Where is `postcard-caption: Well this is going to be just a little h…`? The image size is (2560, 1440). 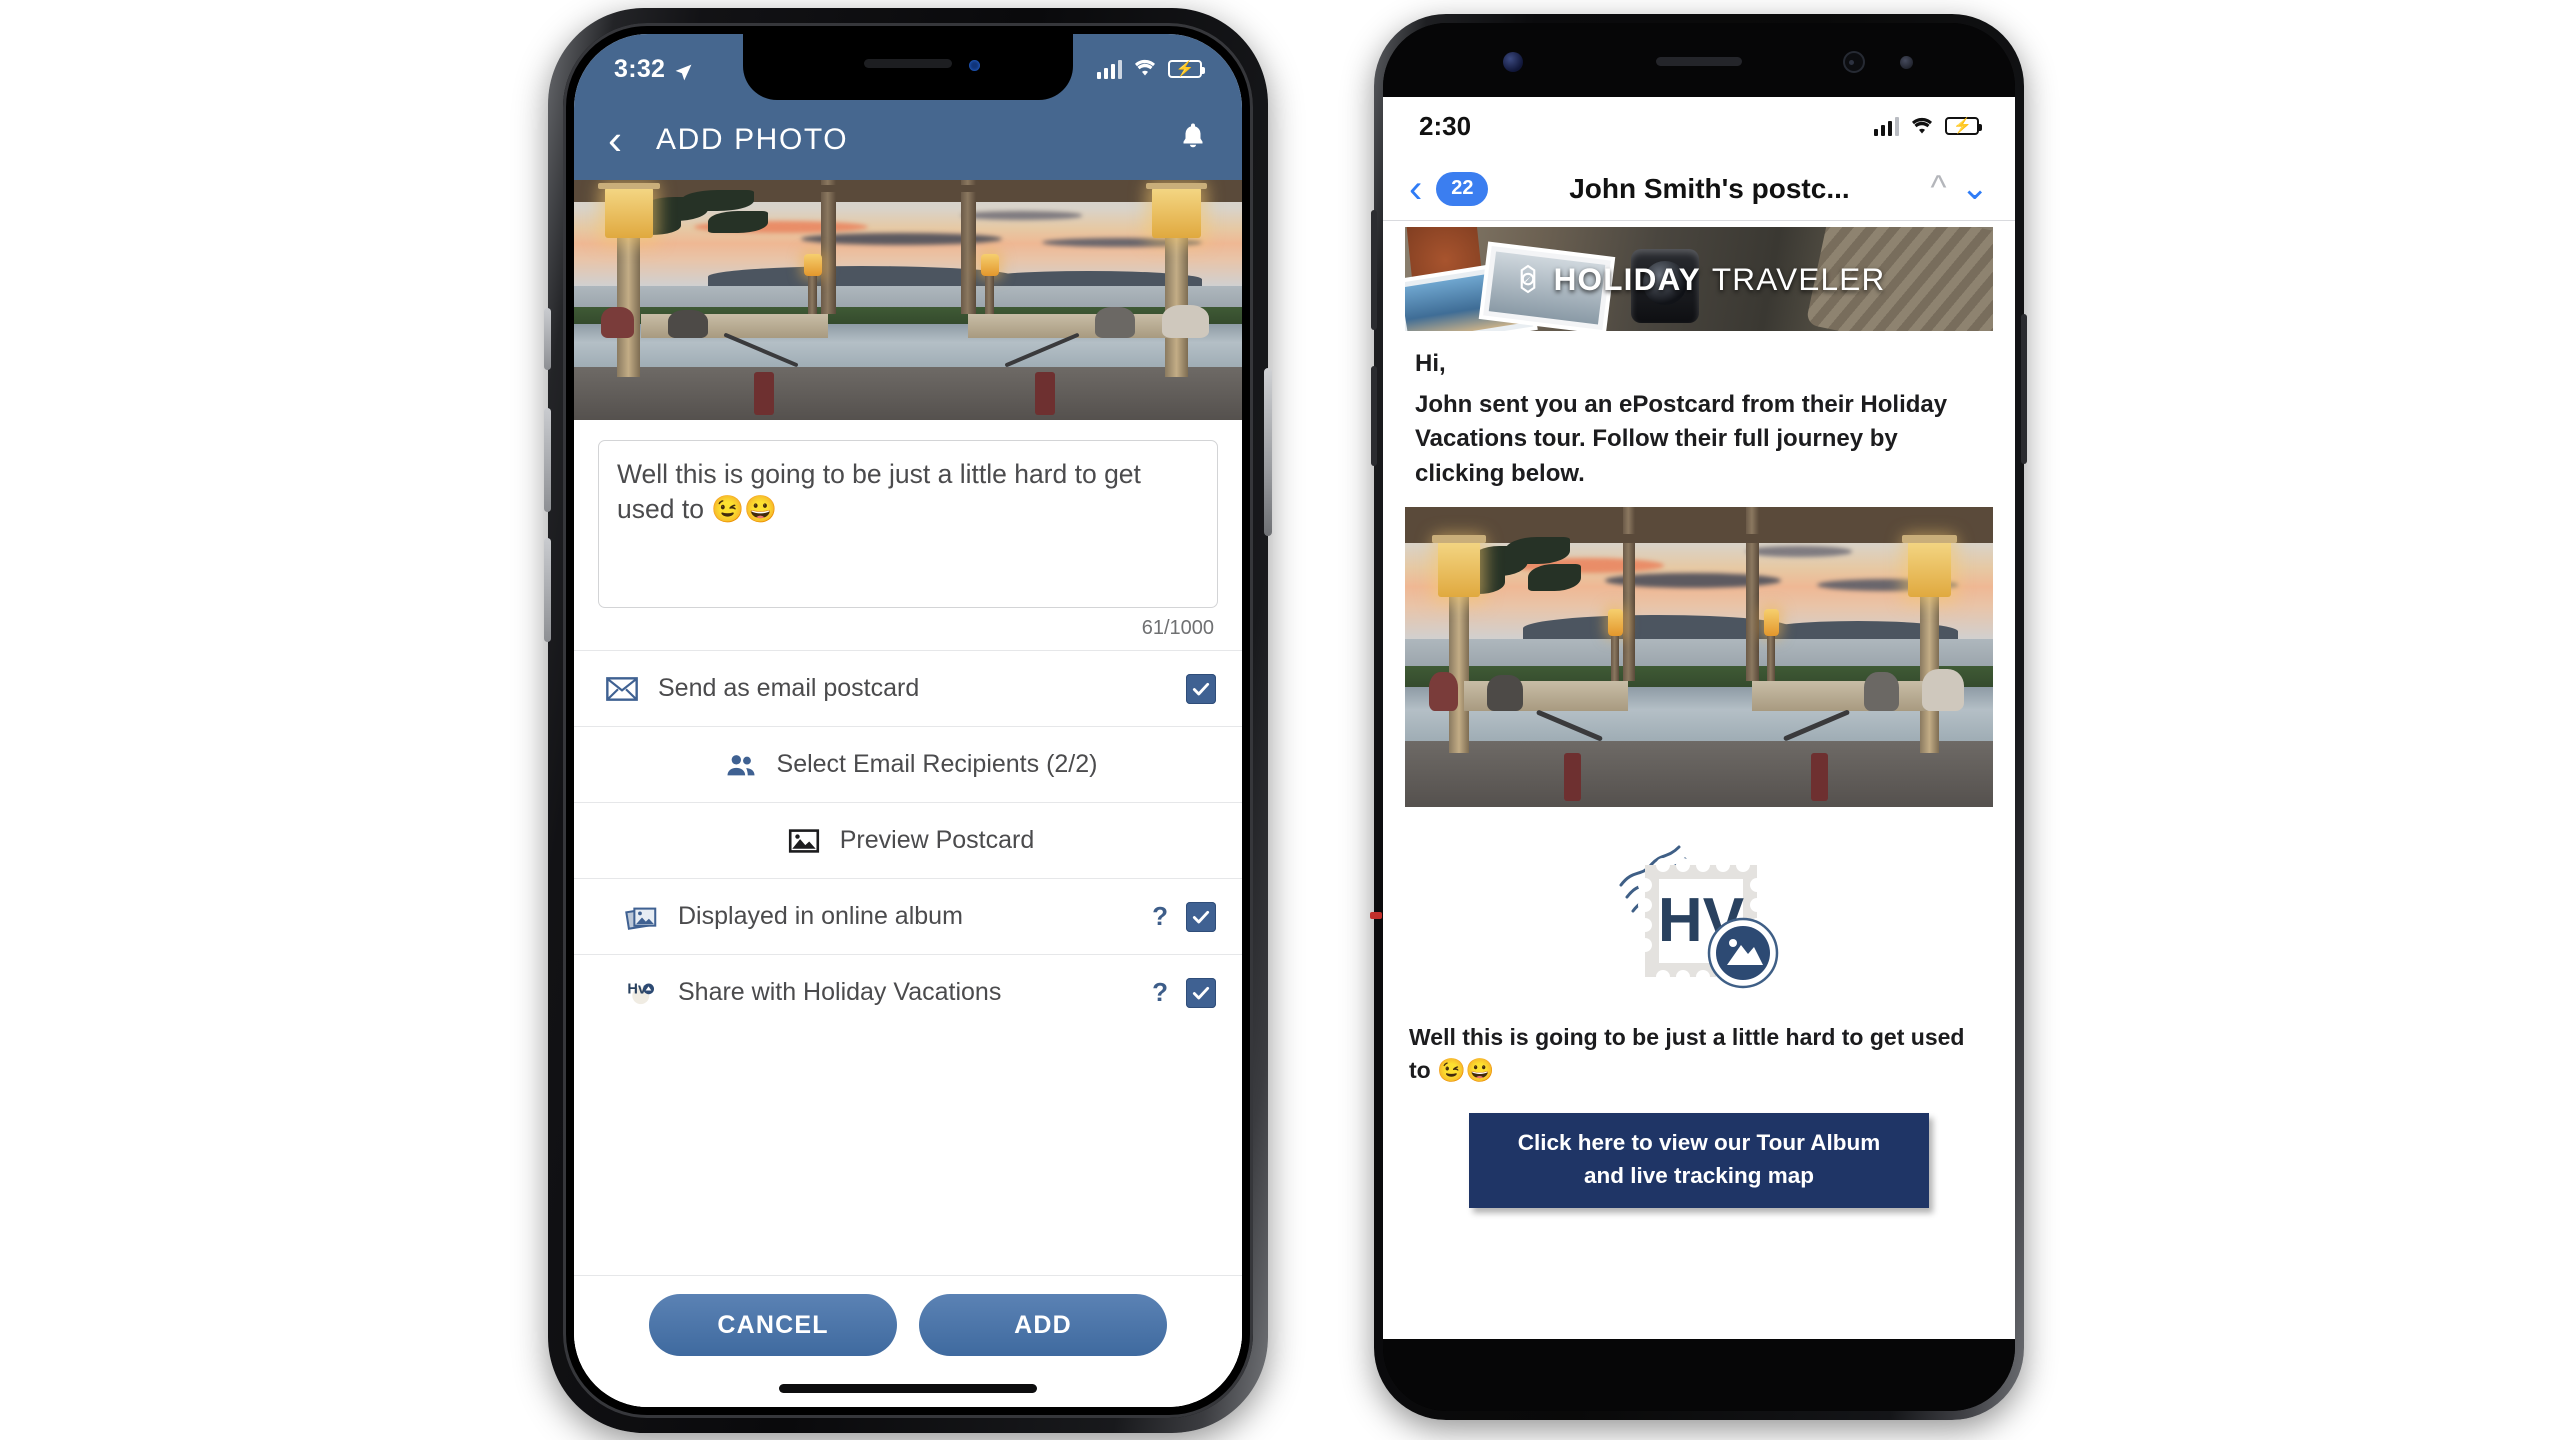 postcard-caption: Well this is going to be just a little h… is located at coordinates (1687, 1053).